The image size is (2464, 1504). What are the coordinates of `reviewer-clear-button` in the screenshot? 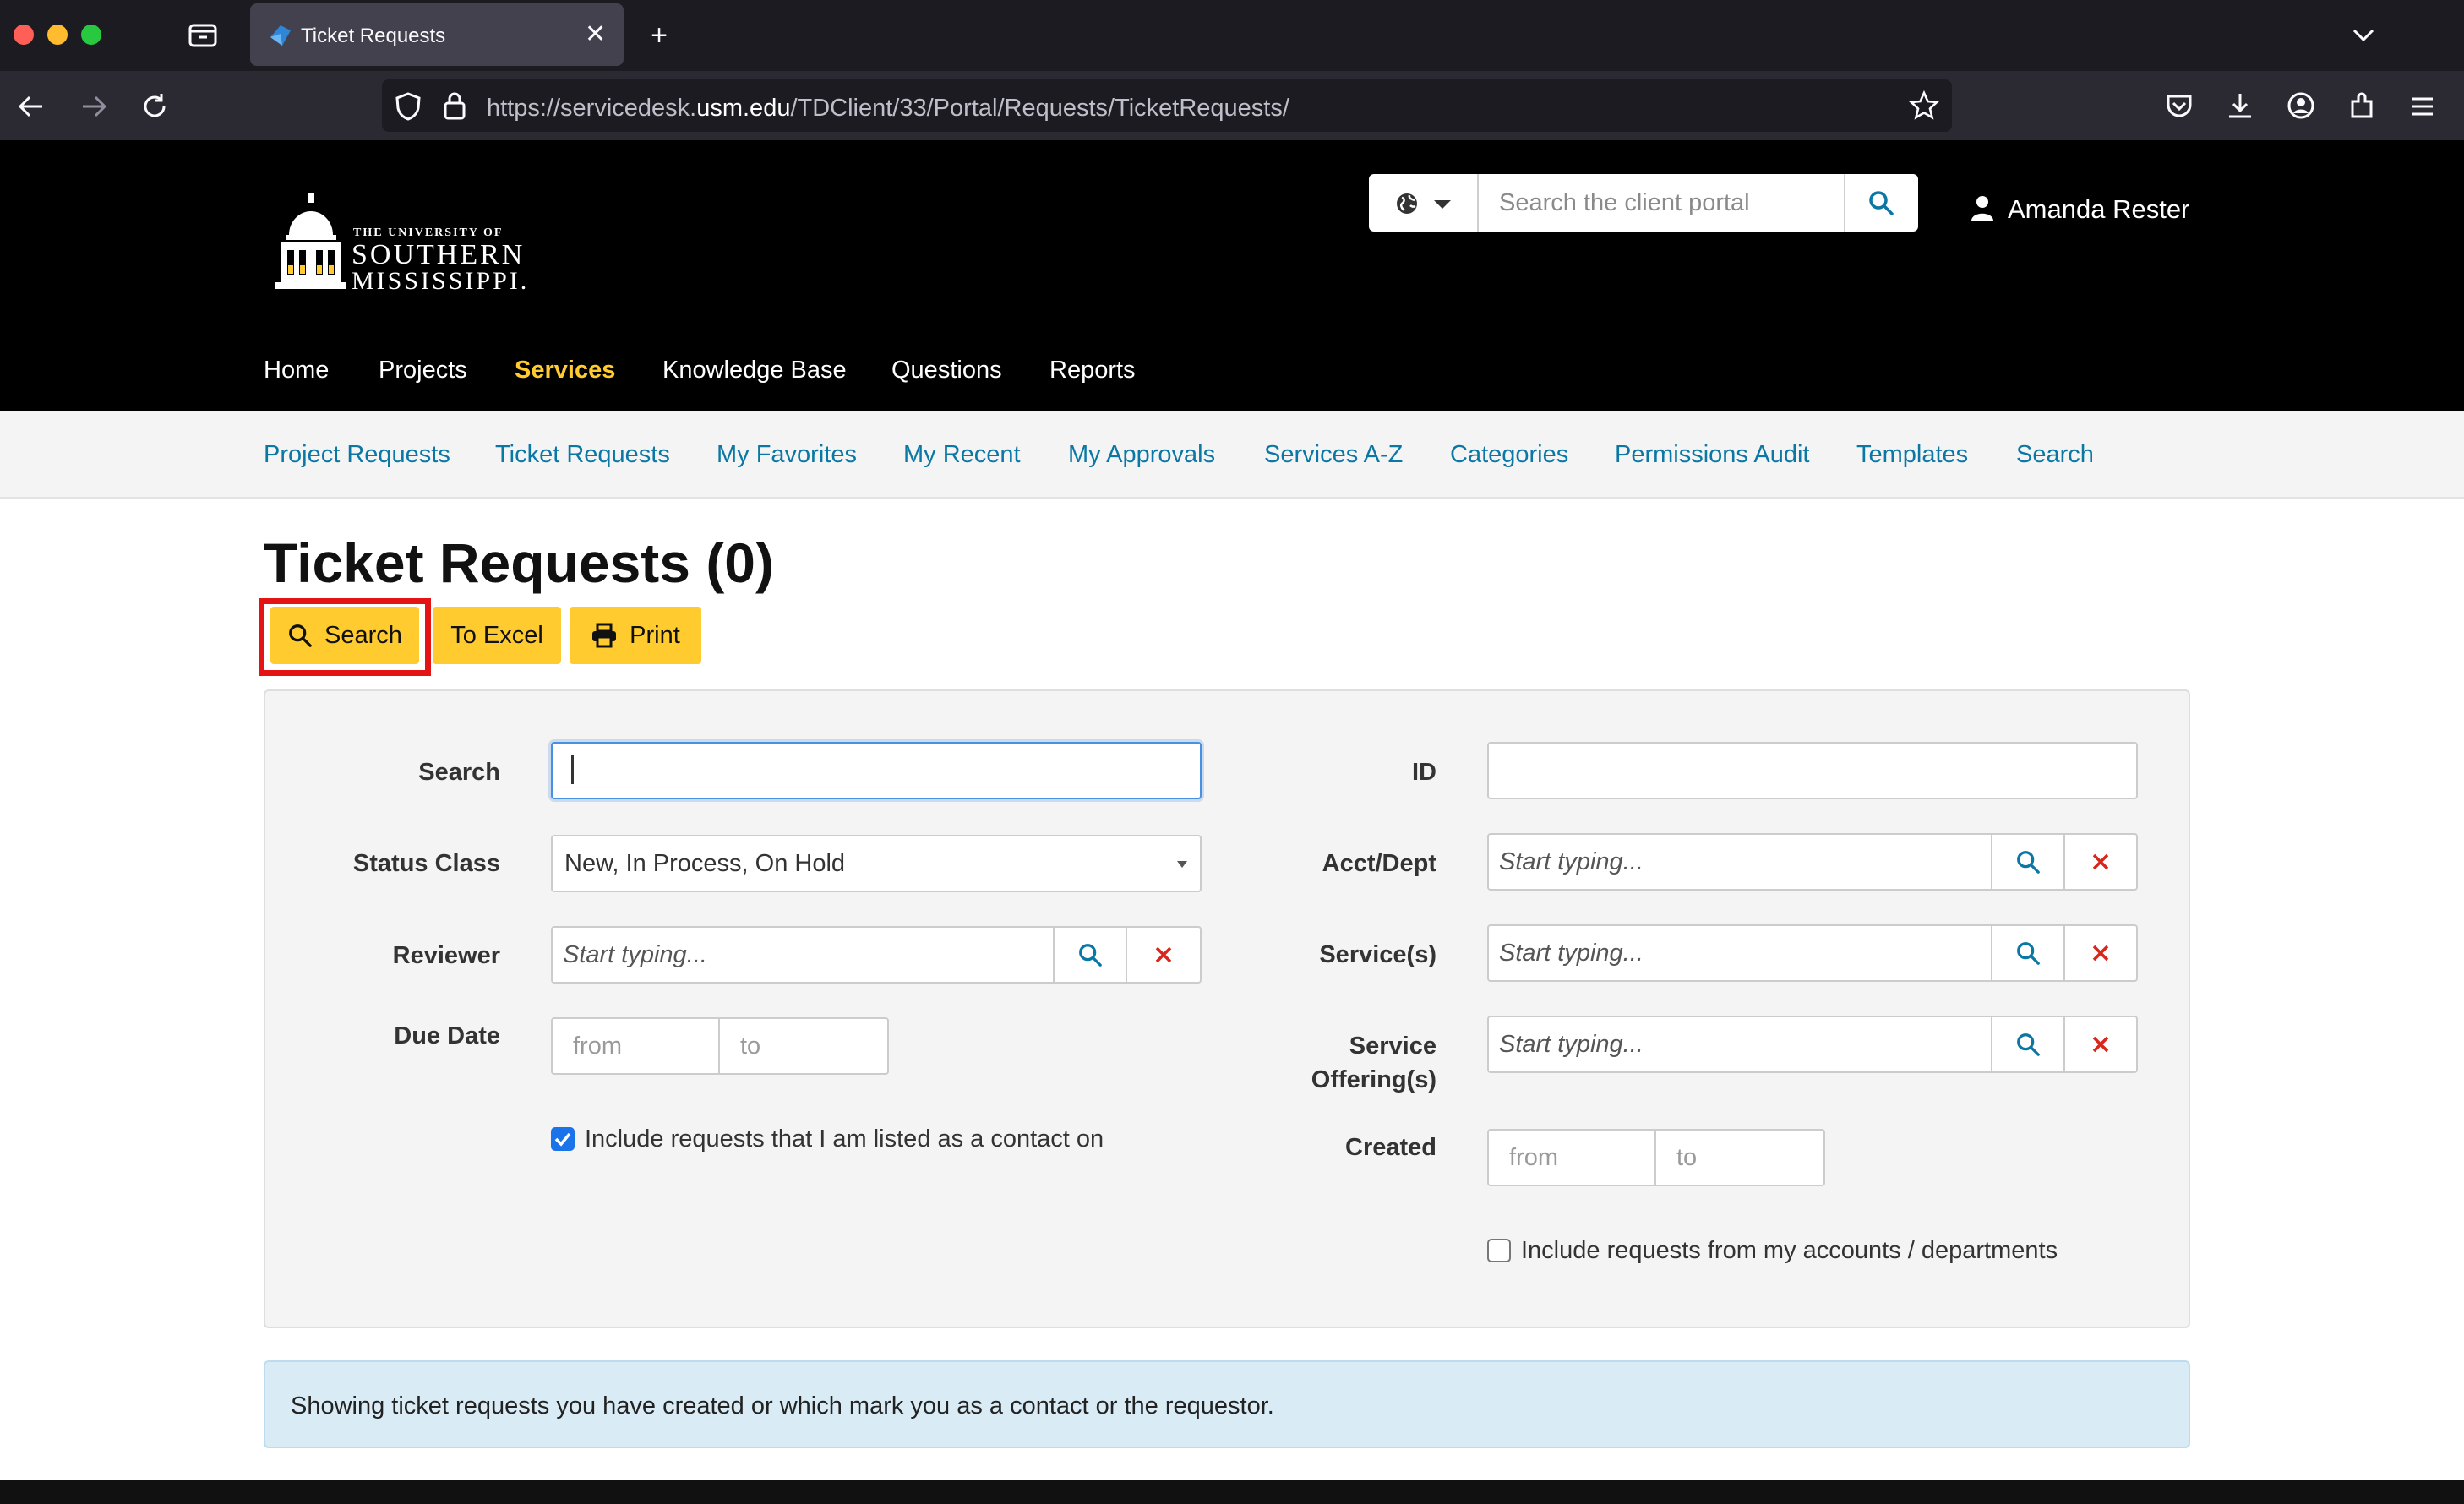 It's located at (1164, 955).